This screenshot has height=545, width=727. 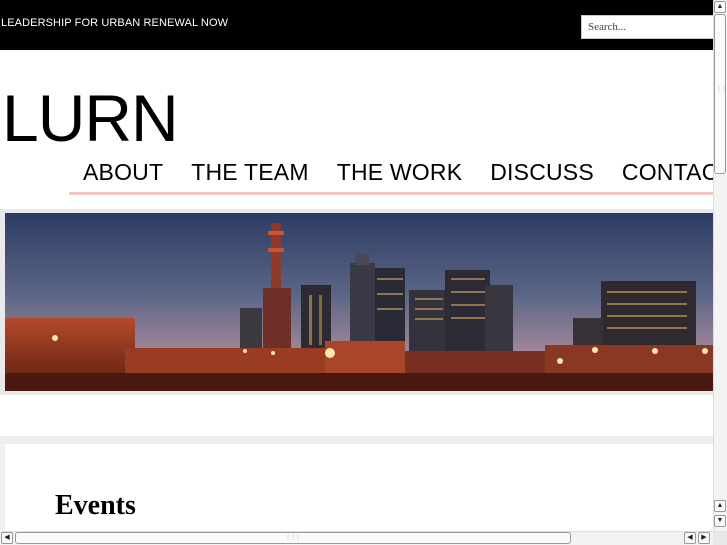 What do you see at coordinates (720, 94) in the screenshot?
I see `vertical-scroll-thumb` at bounding box center [720, 94].